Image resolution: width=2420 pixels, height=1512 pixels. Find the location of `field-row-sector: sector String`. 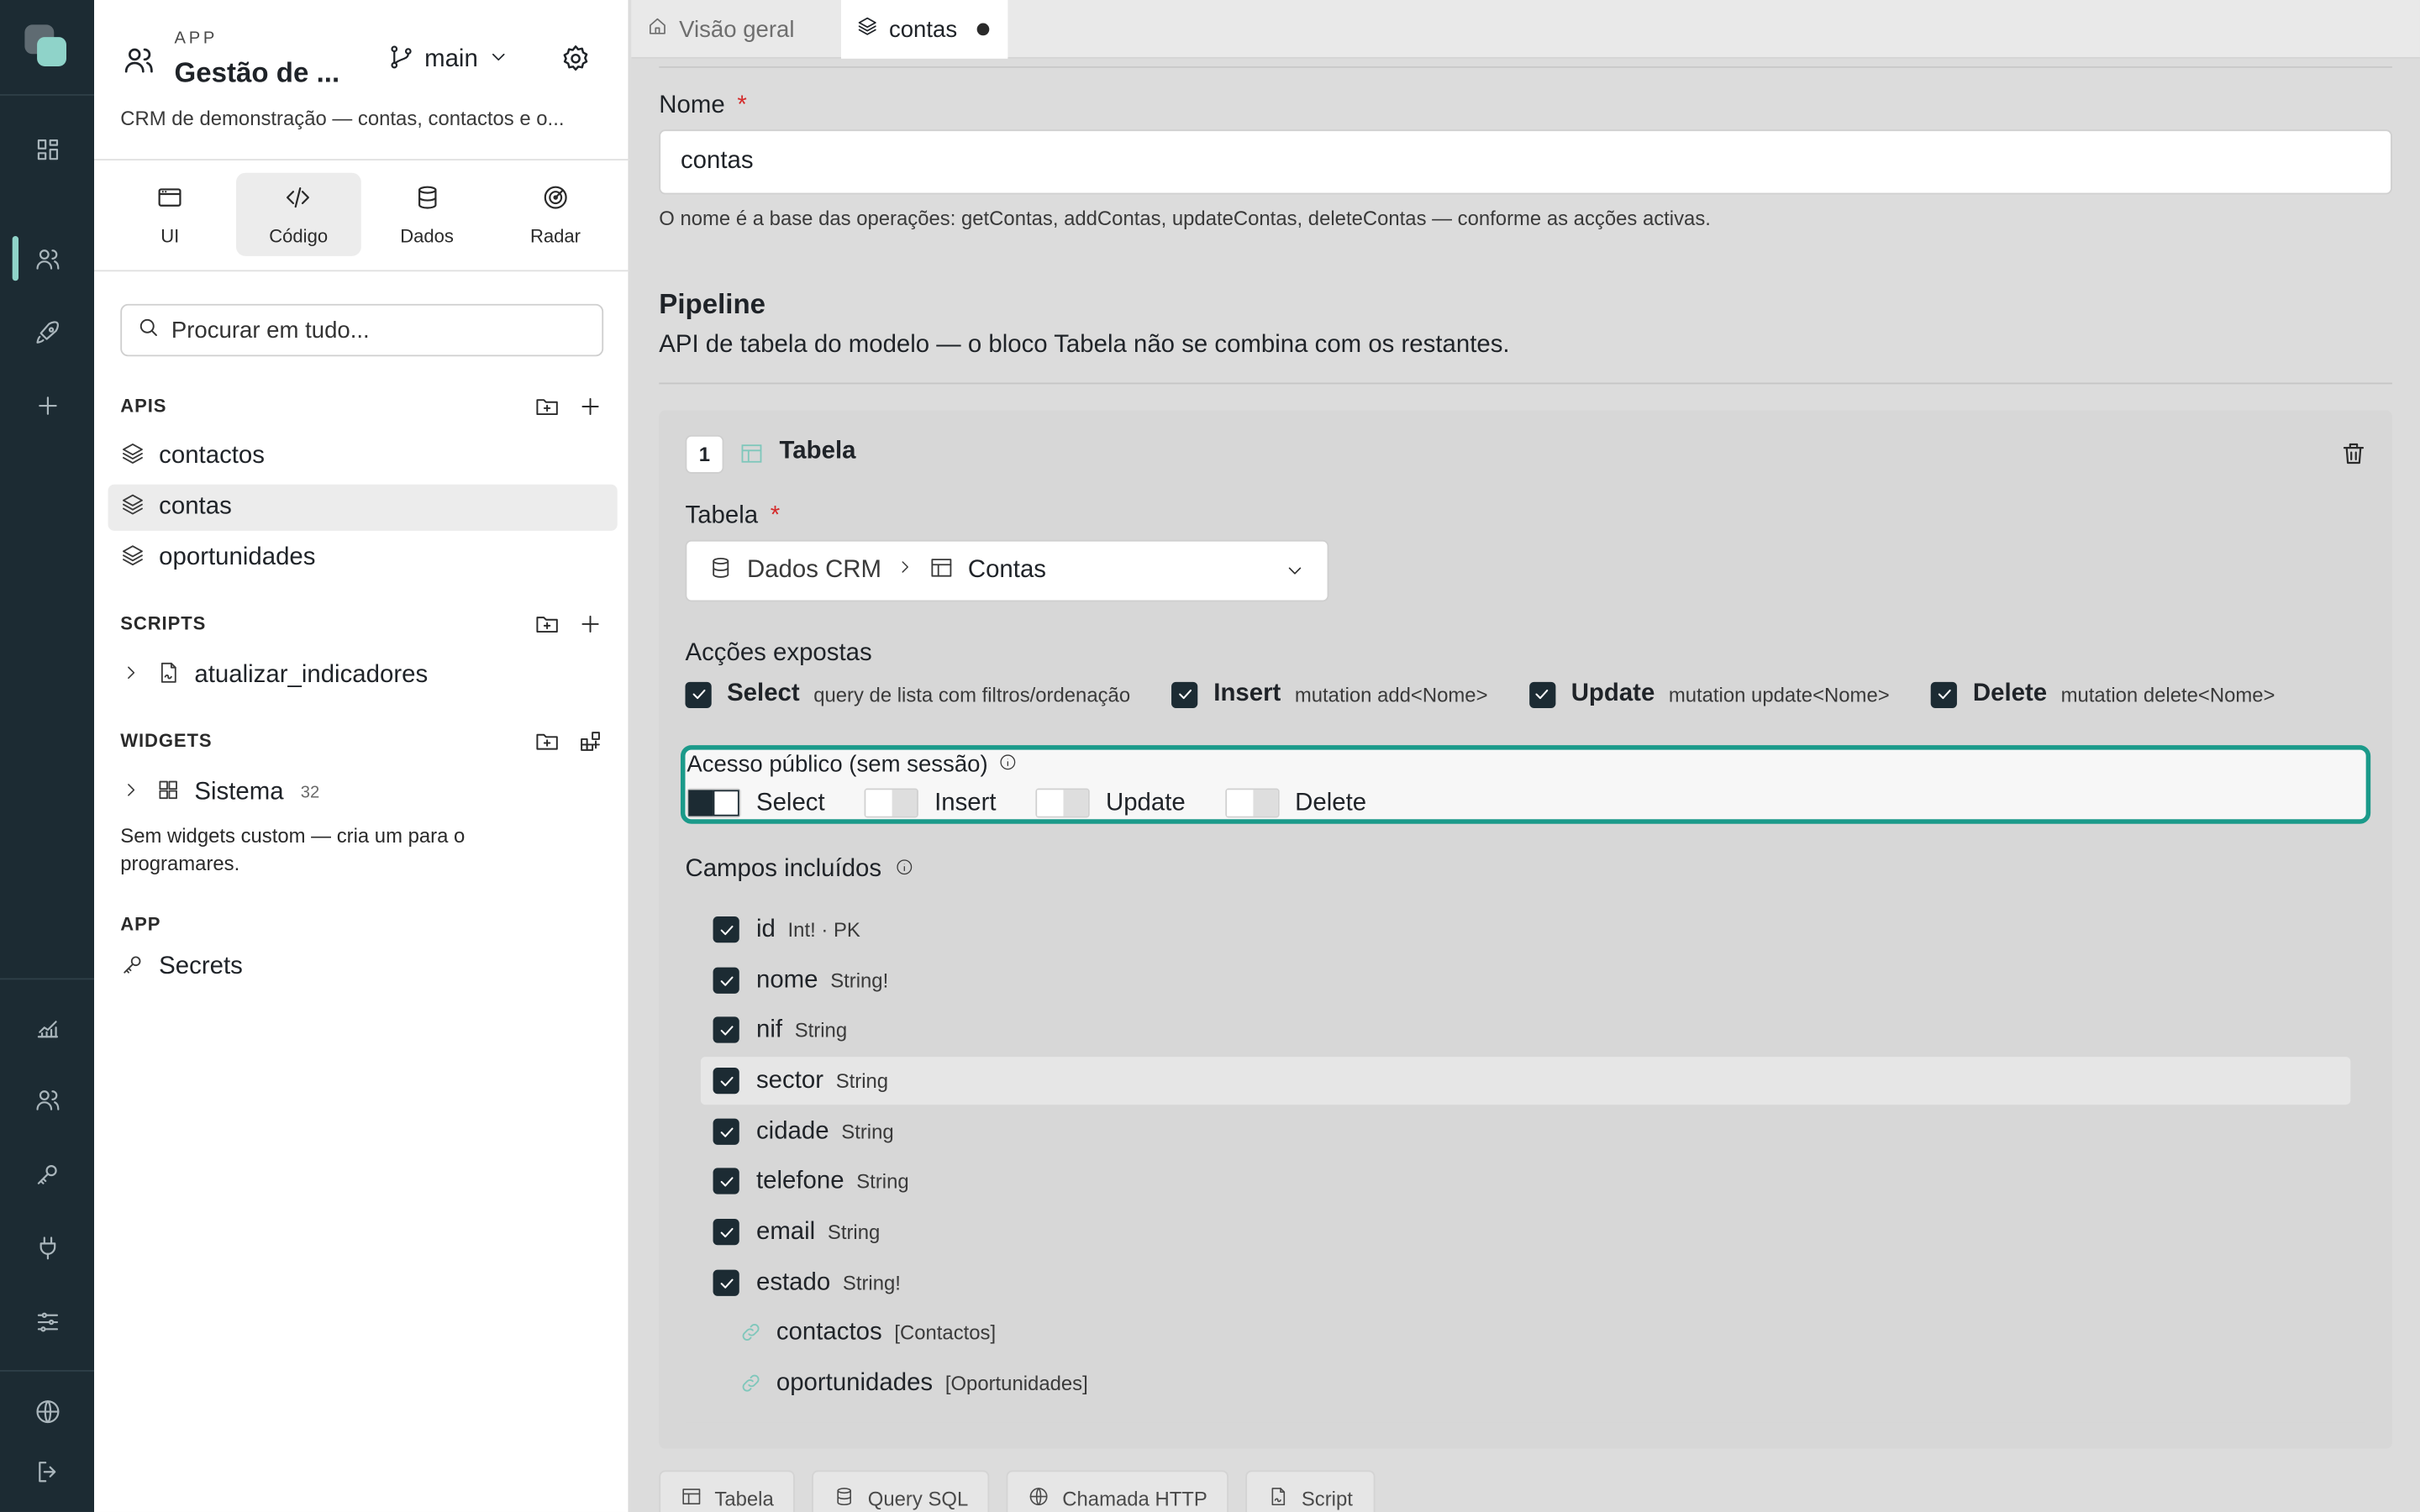

field-row-sector: sector String is located at coordinates (1526, 1081).